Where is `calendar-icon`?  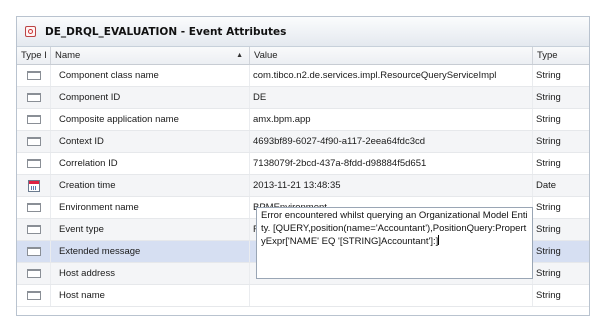
calendar-icon is located at coordinates (33, 185).